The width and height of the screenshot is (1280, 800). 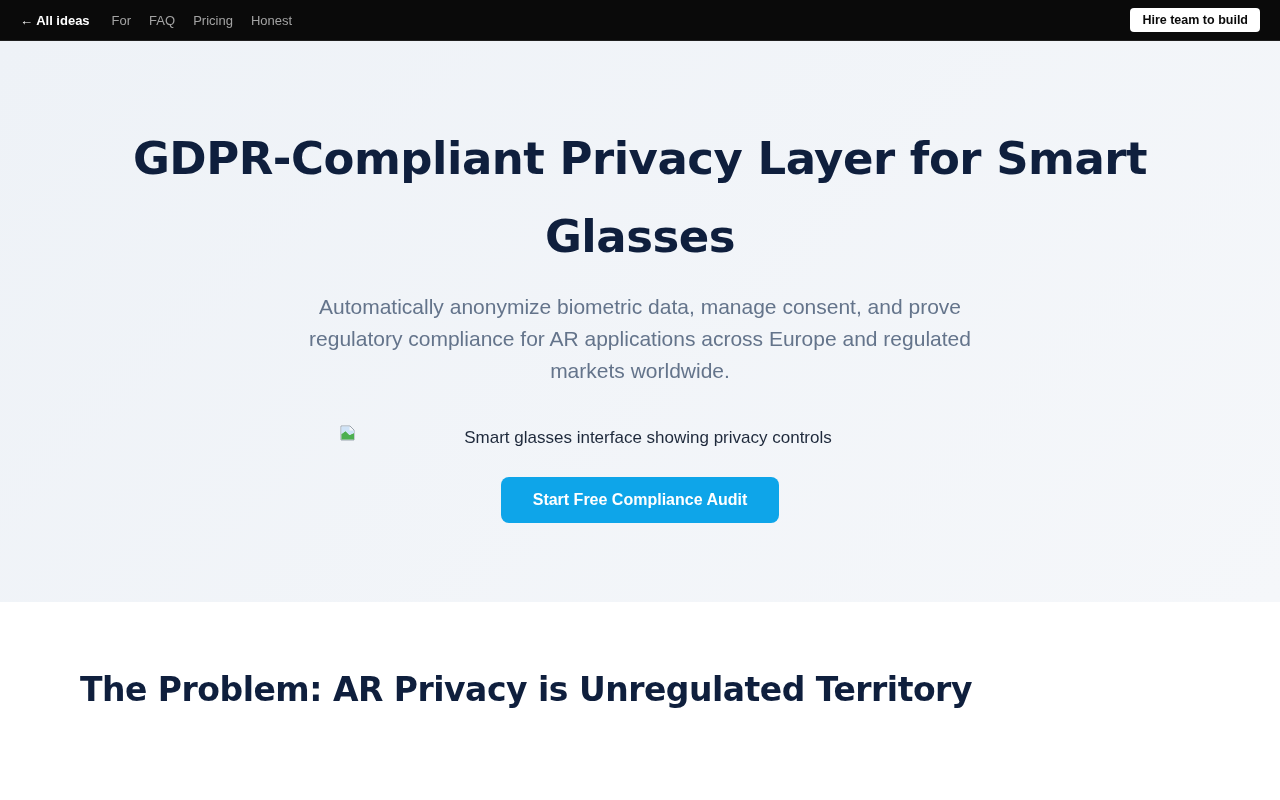 I want to click on nav-link: Honest, so click(x=271, y=20).